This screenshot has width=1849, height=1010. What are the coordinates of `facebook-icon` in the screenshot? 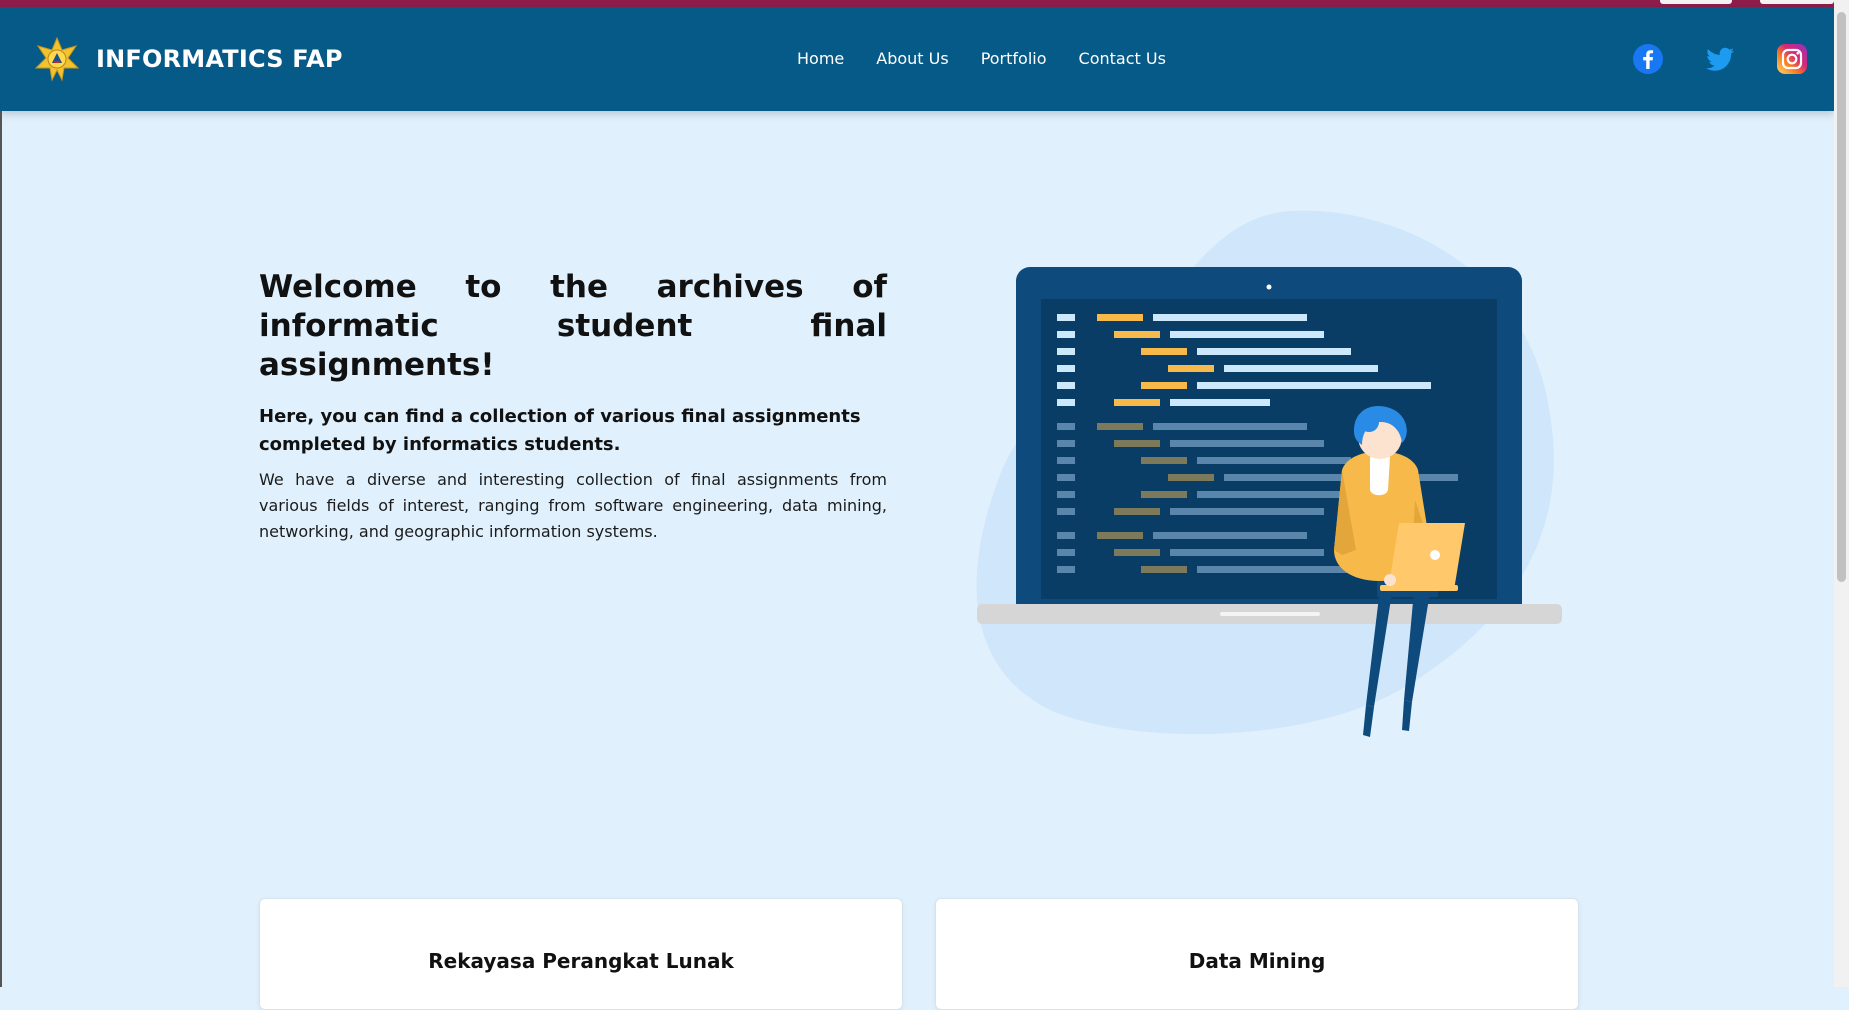 It's located at (1648, 59).